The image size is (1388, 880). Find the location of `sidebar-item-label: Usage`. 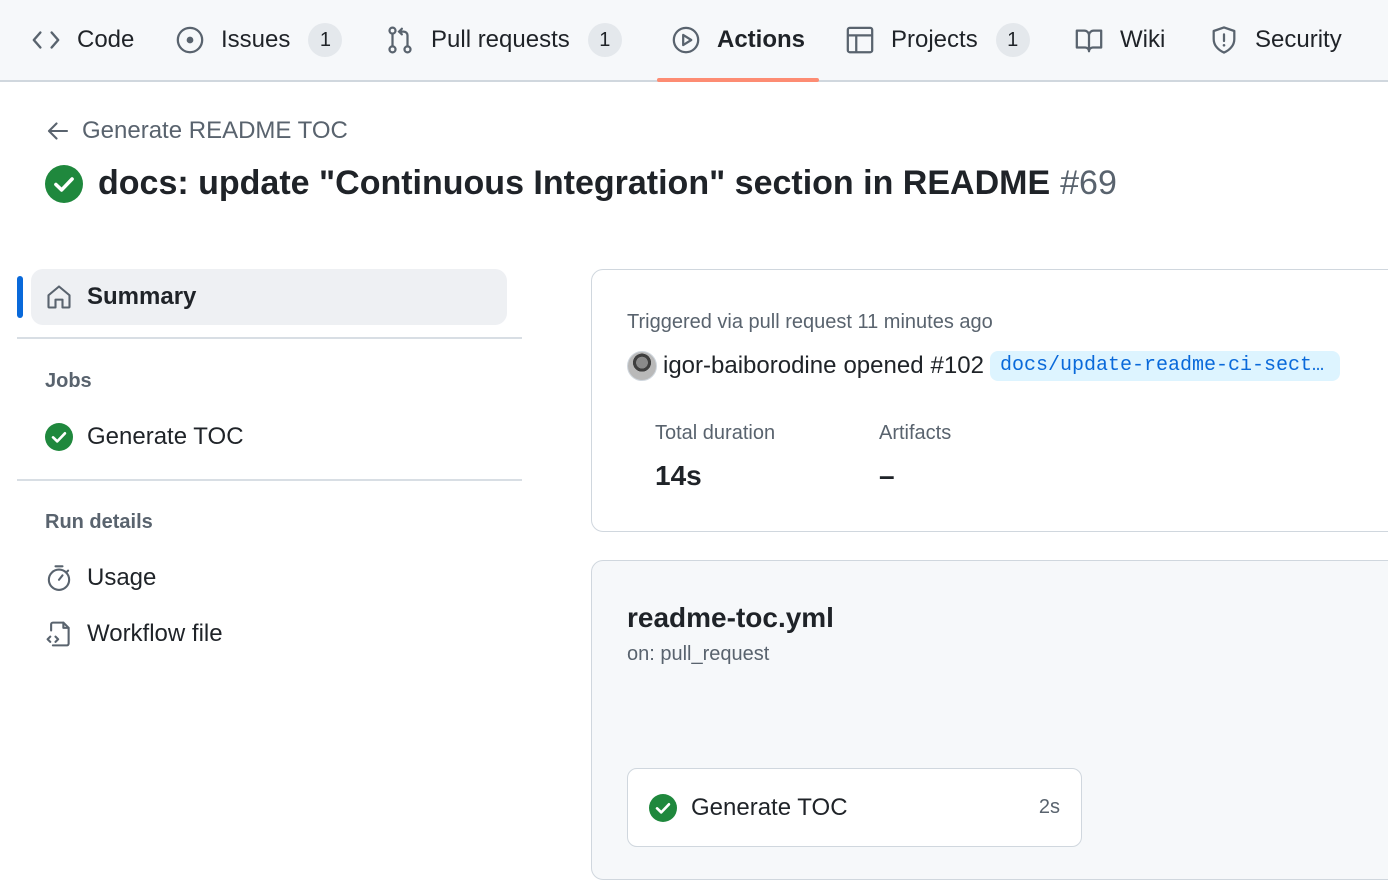

sidebar-item-label: Usage is located at coordinates (122, 577).